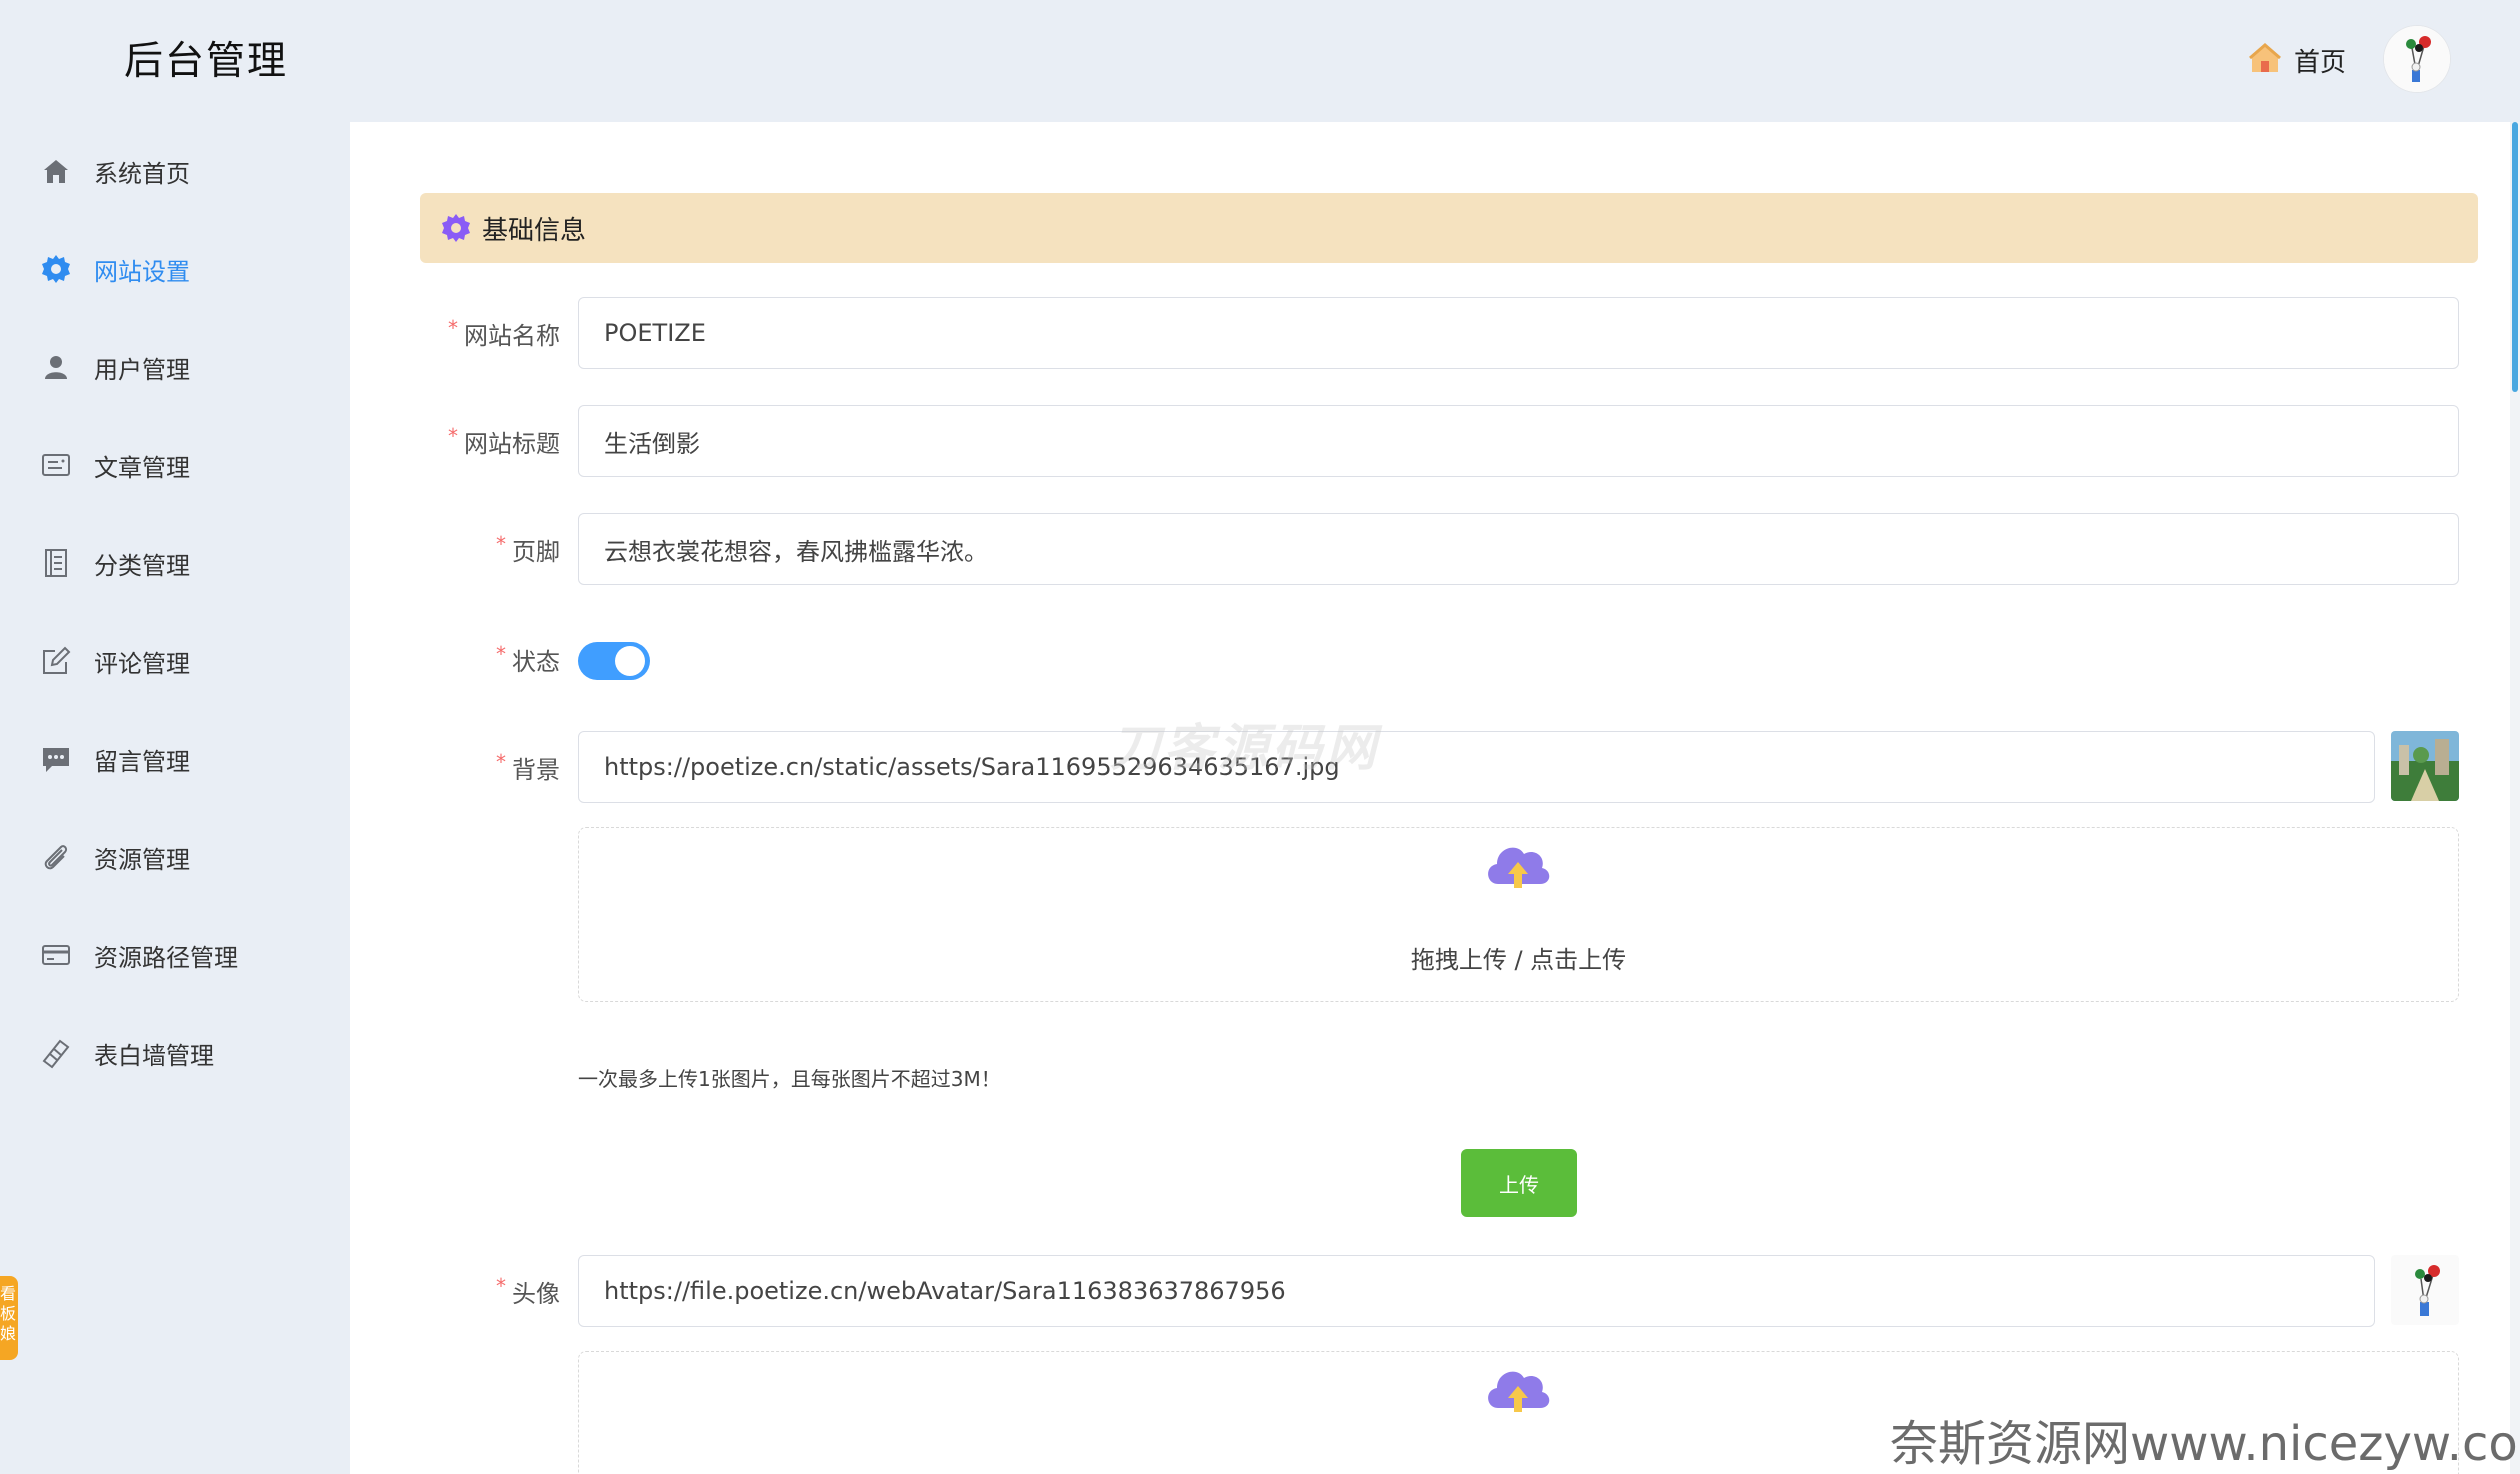 This screenshot has height=1474, width=2520. I want to click on footer-input, so click(1518, 549).